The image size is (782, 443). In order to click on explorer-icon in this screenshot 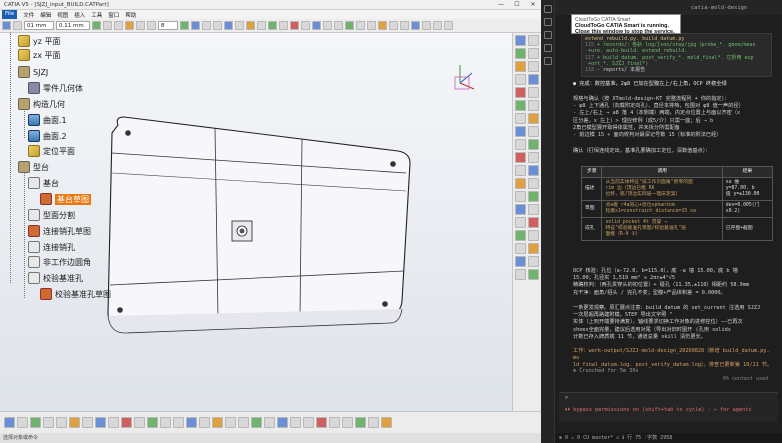, I will do `click(548, 9)`.